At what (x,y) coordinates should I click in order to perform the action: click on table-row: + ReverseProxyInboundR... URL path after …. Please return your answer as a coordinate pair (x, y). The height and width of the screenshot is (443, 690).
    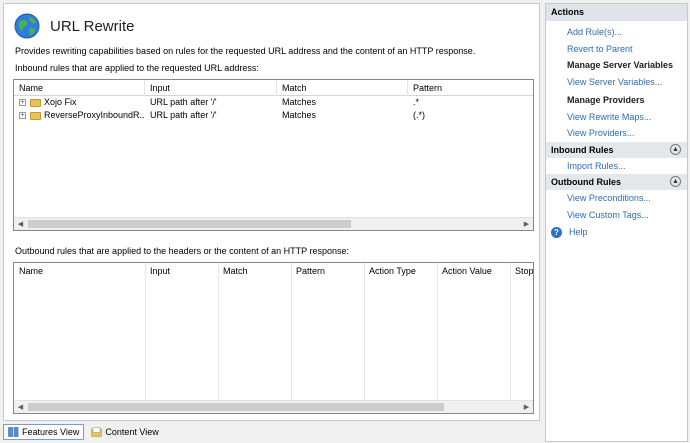
    Looking at the image, I should click on (273, 115).